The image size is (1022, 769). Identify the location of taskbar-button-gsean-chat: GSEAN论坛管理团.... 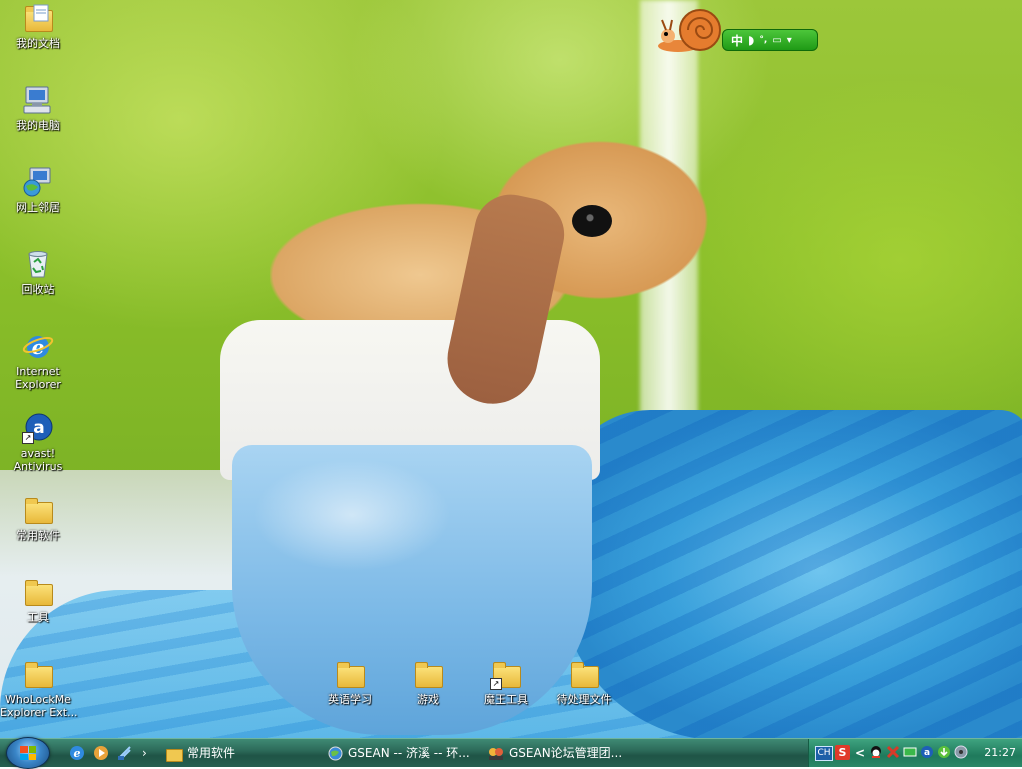
(563, 753).